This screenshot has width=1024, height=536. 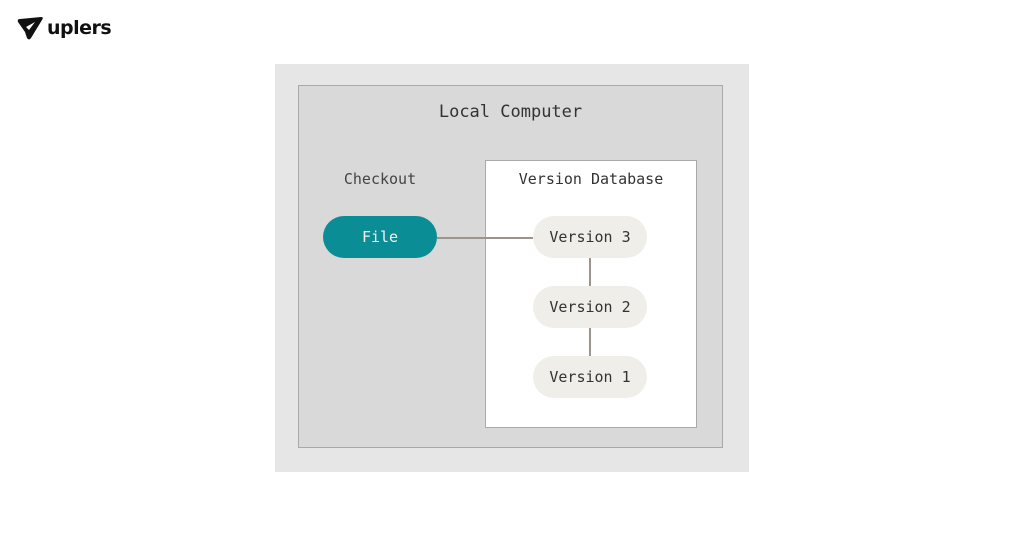 I want to click on working-file-node: File, so click(x=380, y=237).